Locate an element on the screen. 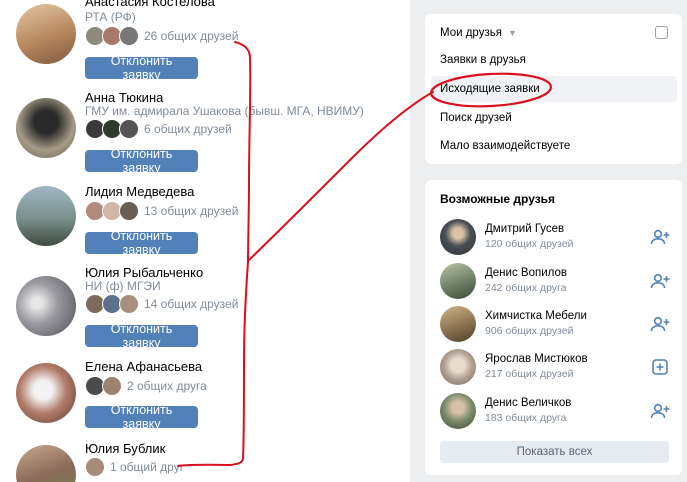 The image size is (687, 482). request-name: Анна Тюкина is located at coordinates (124, 97).